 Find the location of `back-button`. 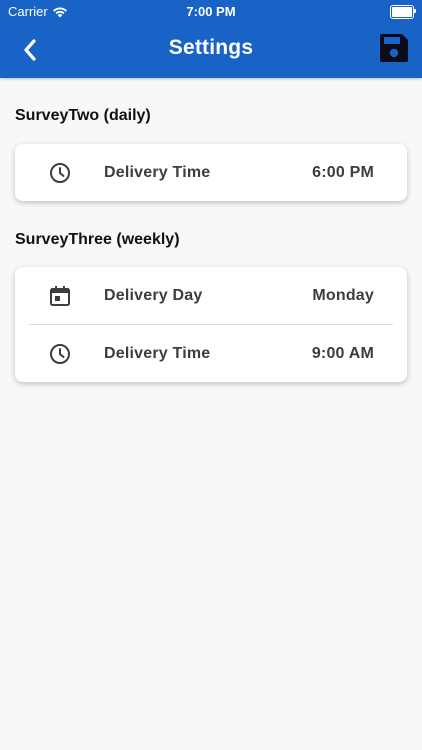

back-button is located at coordinates (30, 50).